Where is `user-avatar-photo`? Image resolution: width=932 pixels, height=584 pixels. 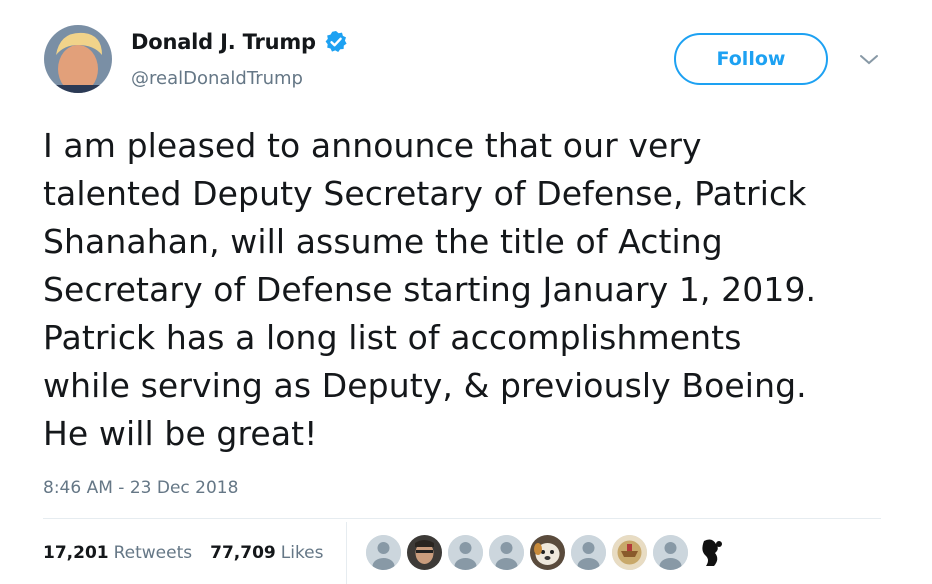
user-avatar-photo is located at coordinates (424, 552).